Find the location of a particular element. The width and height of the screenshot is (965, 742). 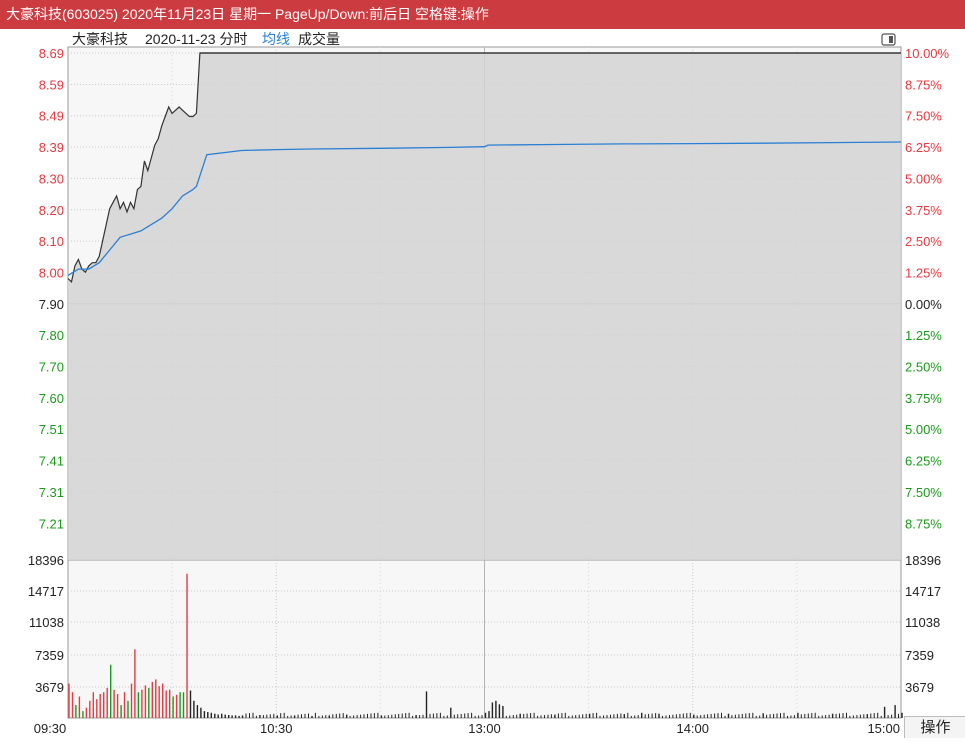

price-tick-label: 7.70 is located at coordinates (51, 367).